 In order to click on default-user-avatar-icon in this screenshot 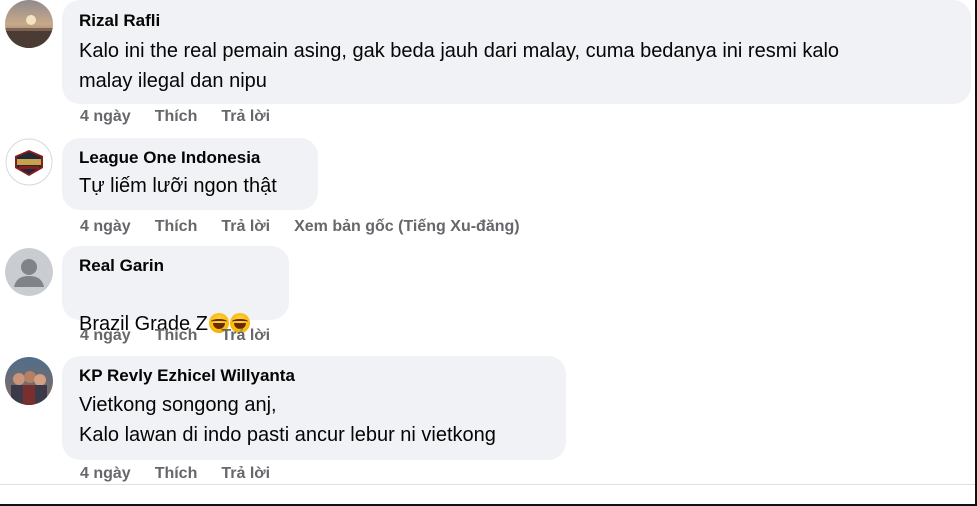, I will do `click(29, 272)`.